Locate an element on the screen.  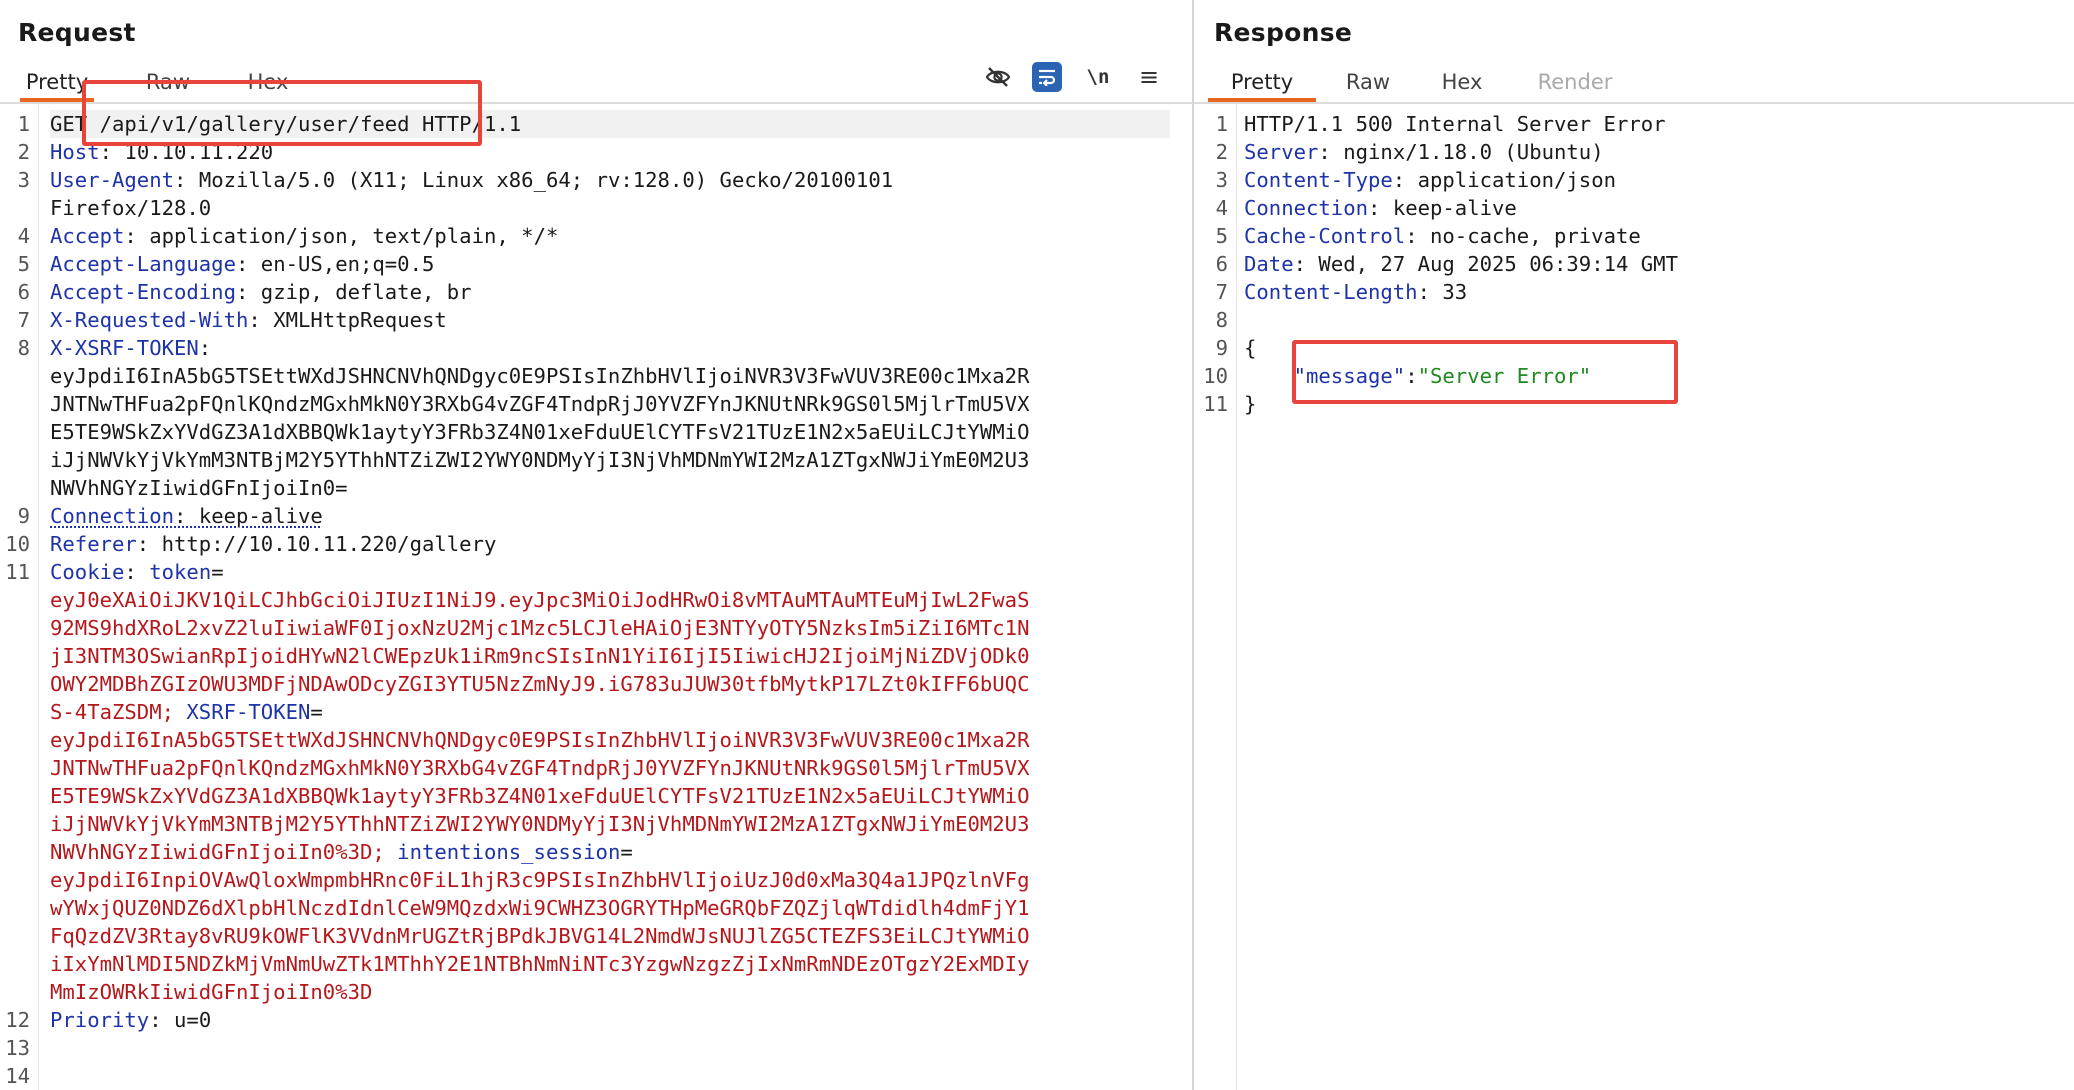
response-tab-render: Render is located at coordinates (1575, 82).